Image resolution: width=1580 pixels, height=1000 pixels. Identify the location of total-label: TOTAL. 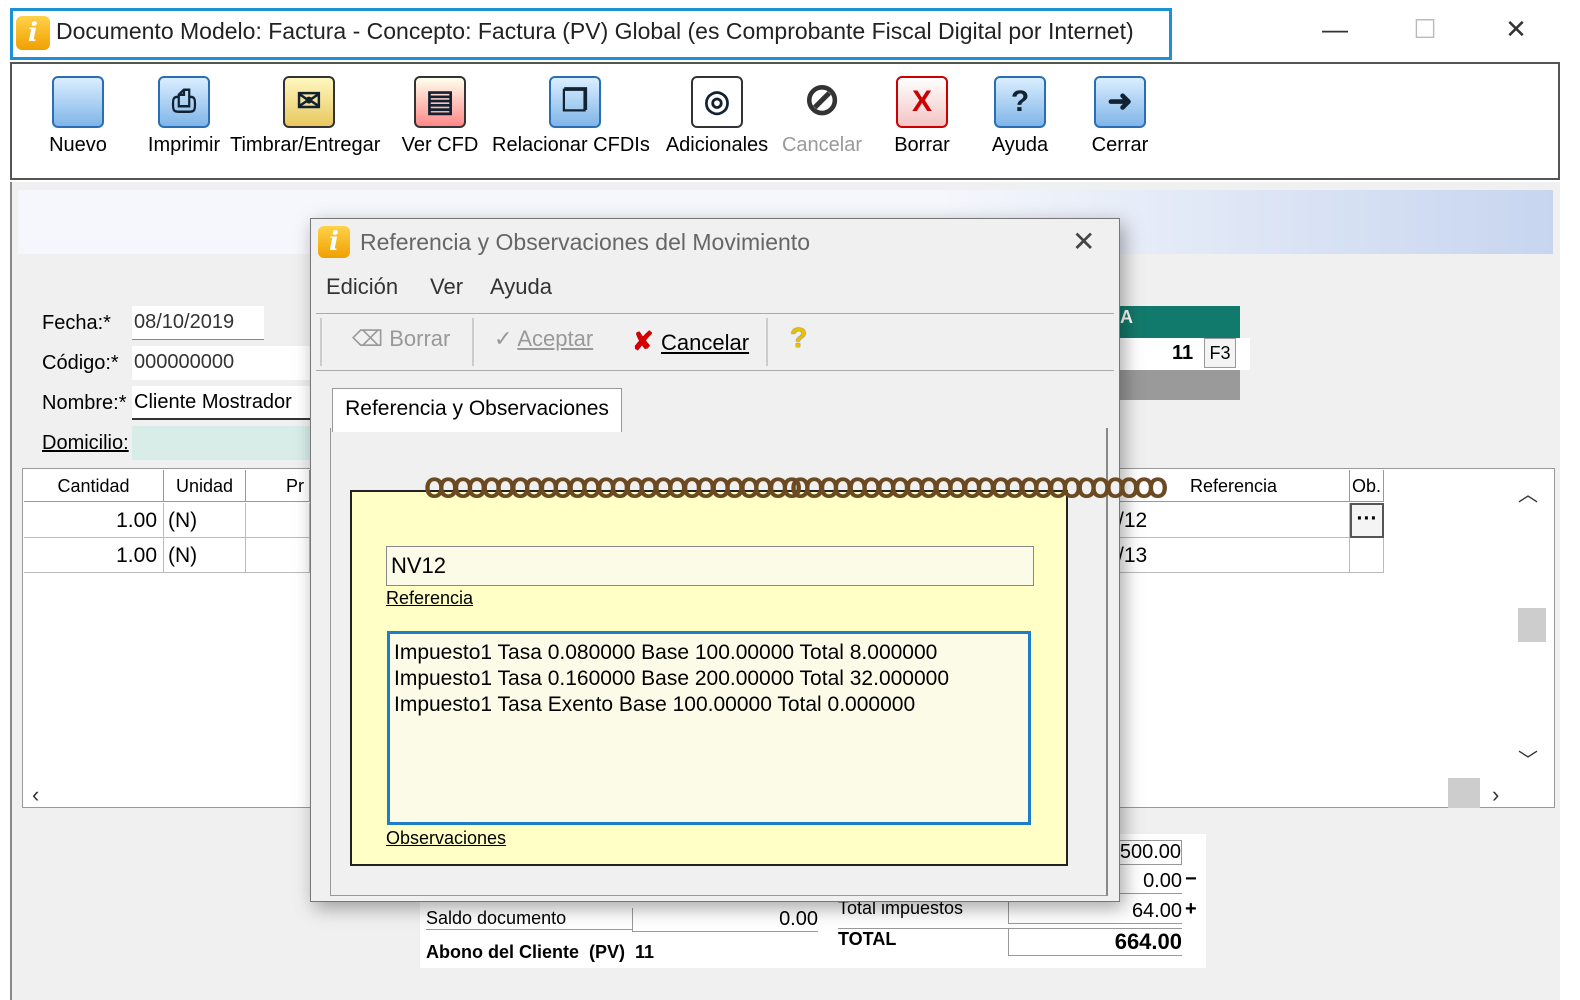
(923, 939).